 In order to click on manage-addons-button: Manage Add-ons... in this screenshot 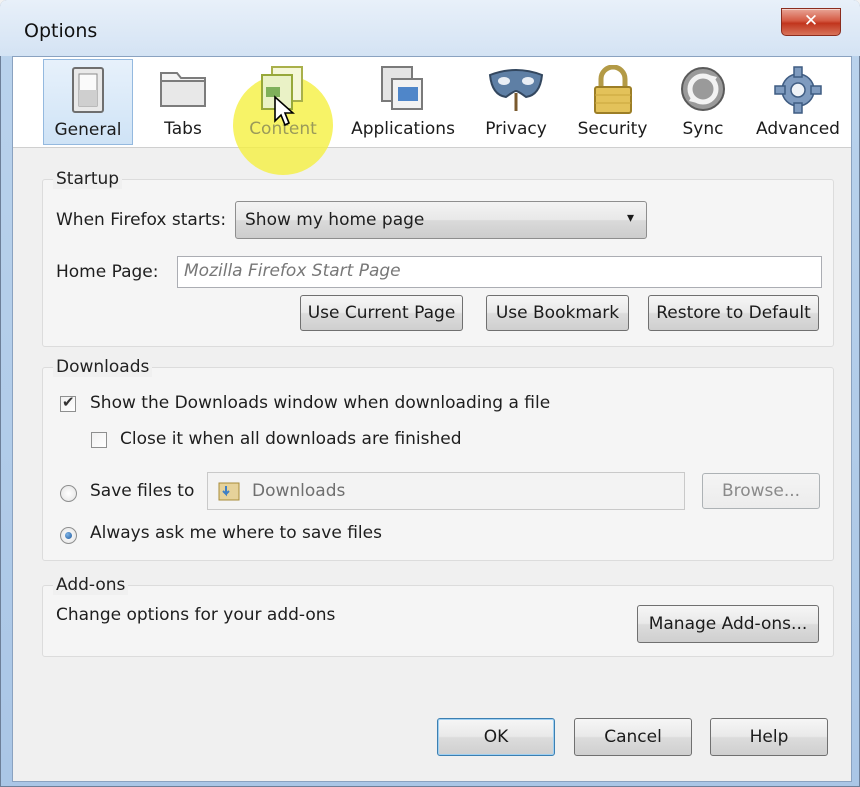, I will do `click(728, 624)`.